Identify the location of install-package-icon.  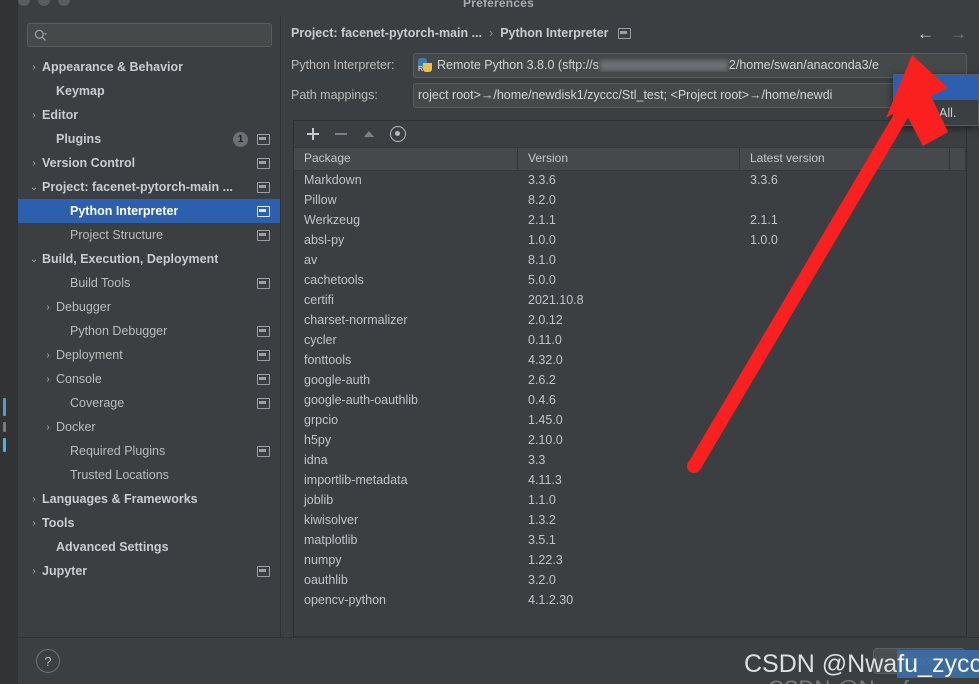
(313, 134).